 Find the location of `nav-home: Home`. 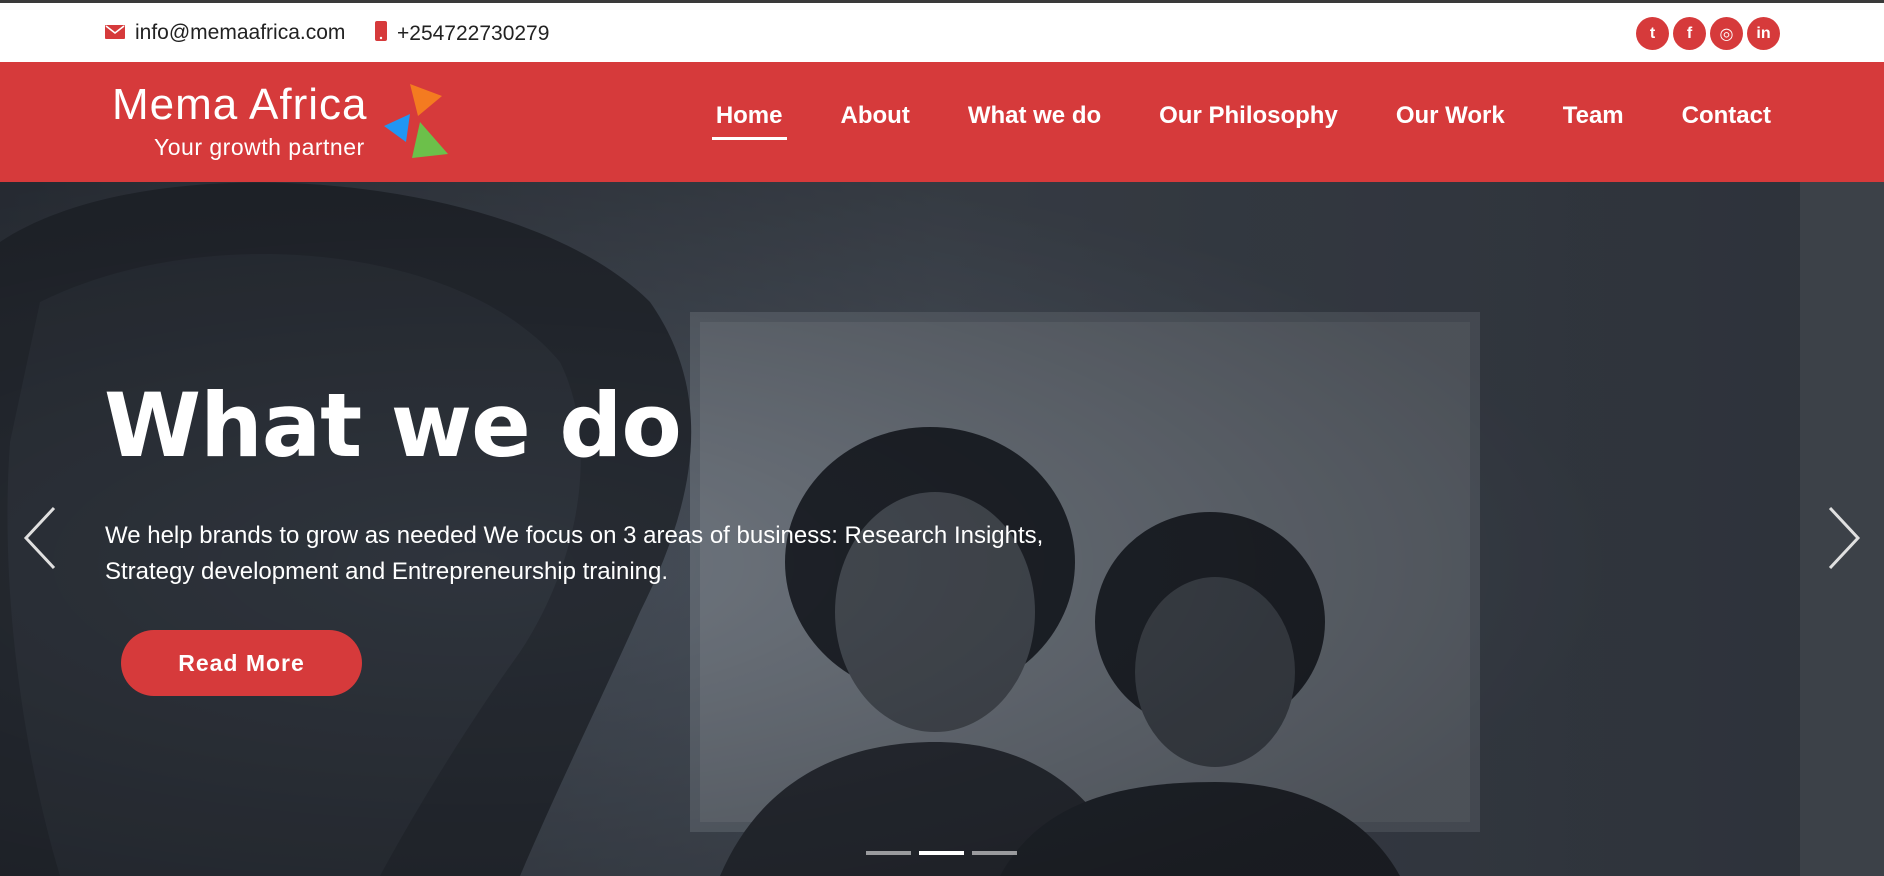

nav-home: Home is located at coordinates (749, 121).